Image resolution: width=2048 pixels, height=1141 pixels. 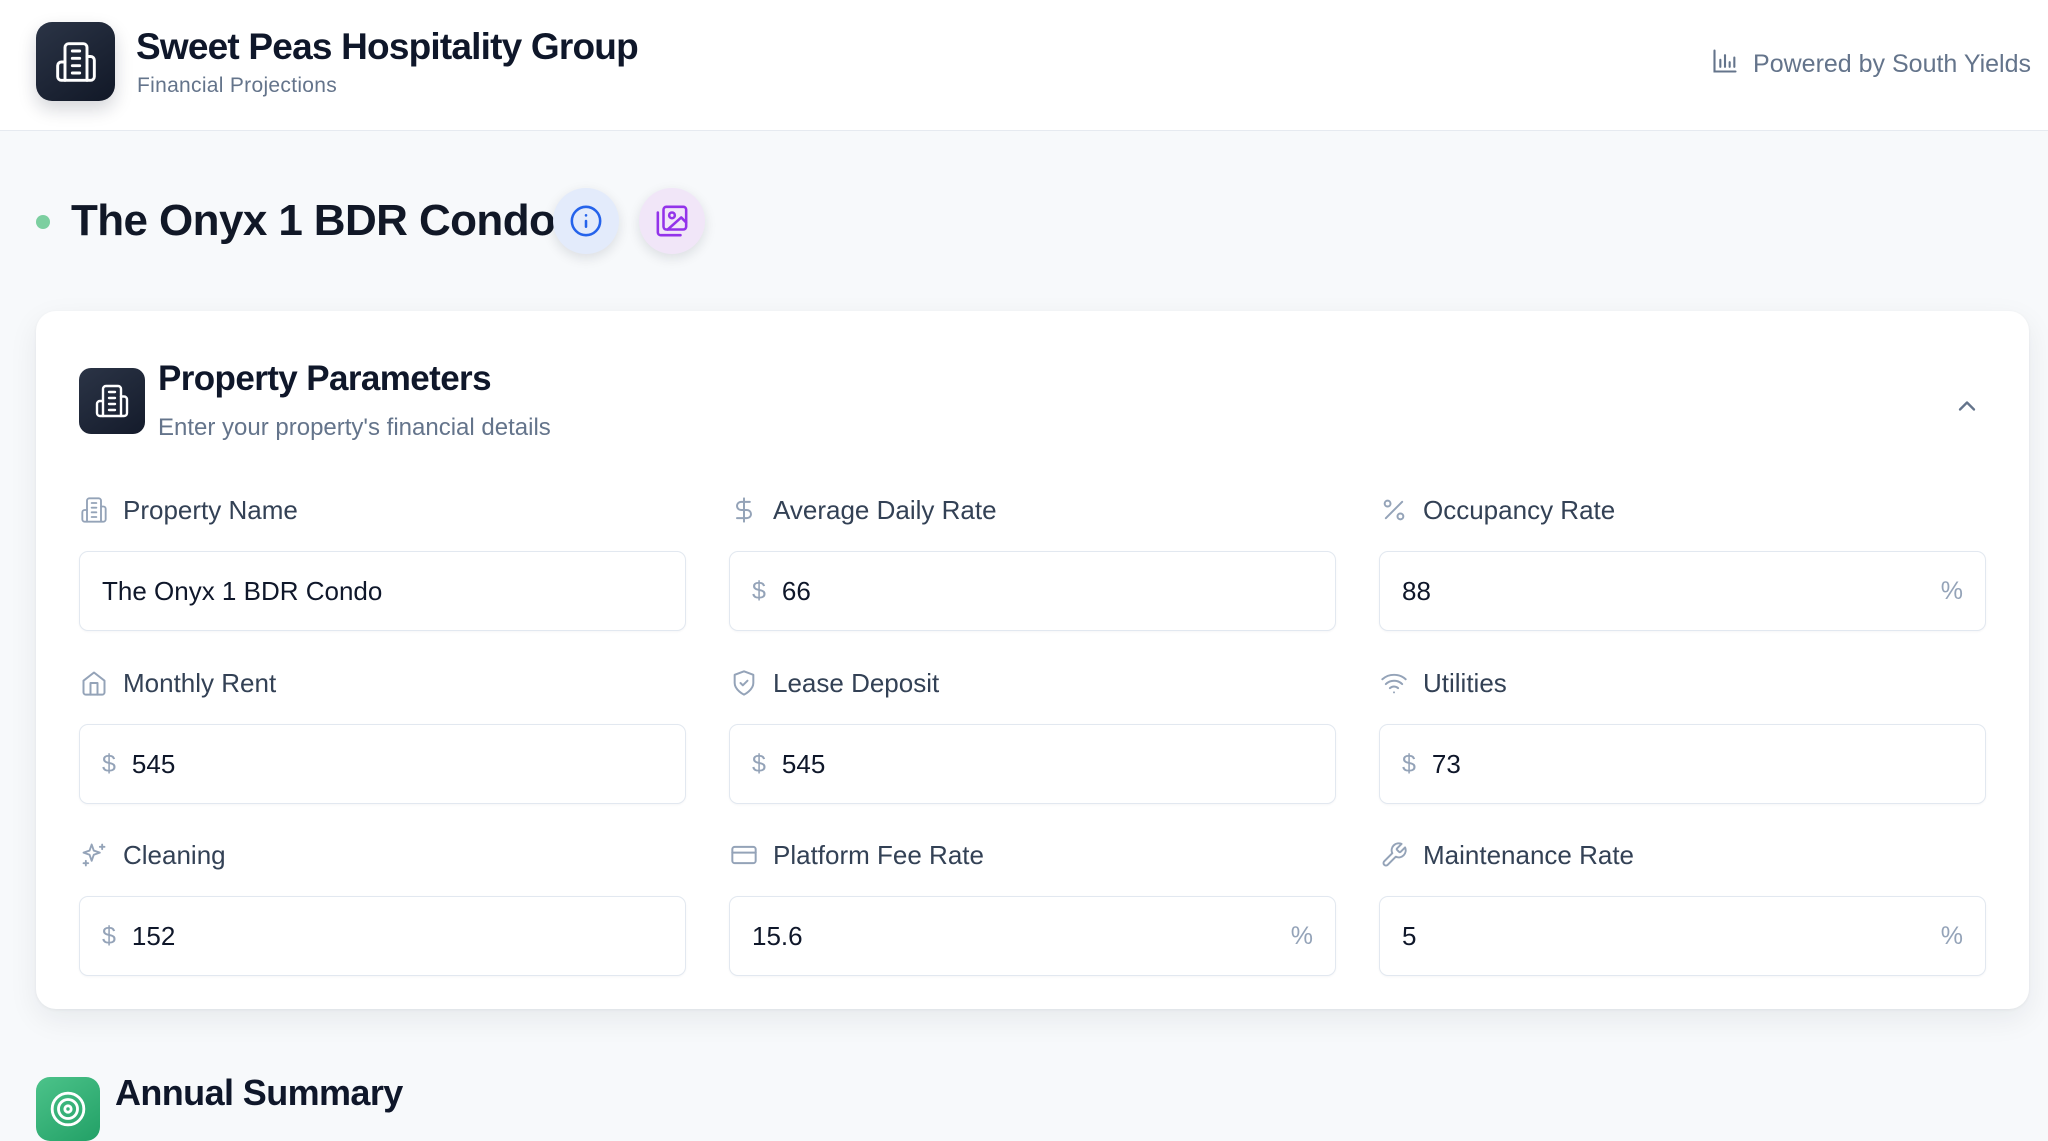 I want to click on field-utilities: Utilities $ 73, so click(x=1682, y=735).